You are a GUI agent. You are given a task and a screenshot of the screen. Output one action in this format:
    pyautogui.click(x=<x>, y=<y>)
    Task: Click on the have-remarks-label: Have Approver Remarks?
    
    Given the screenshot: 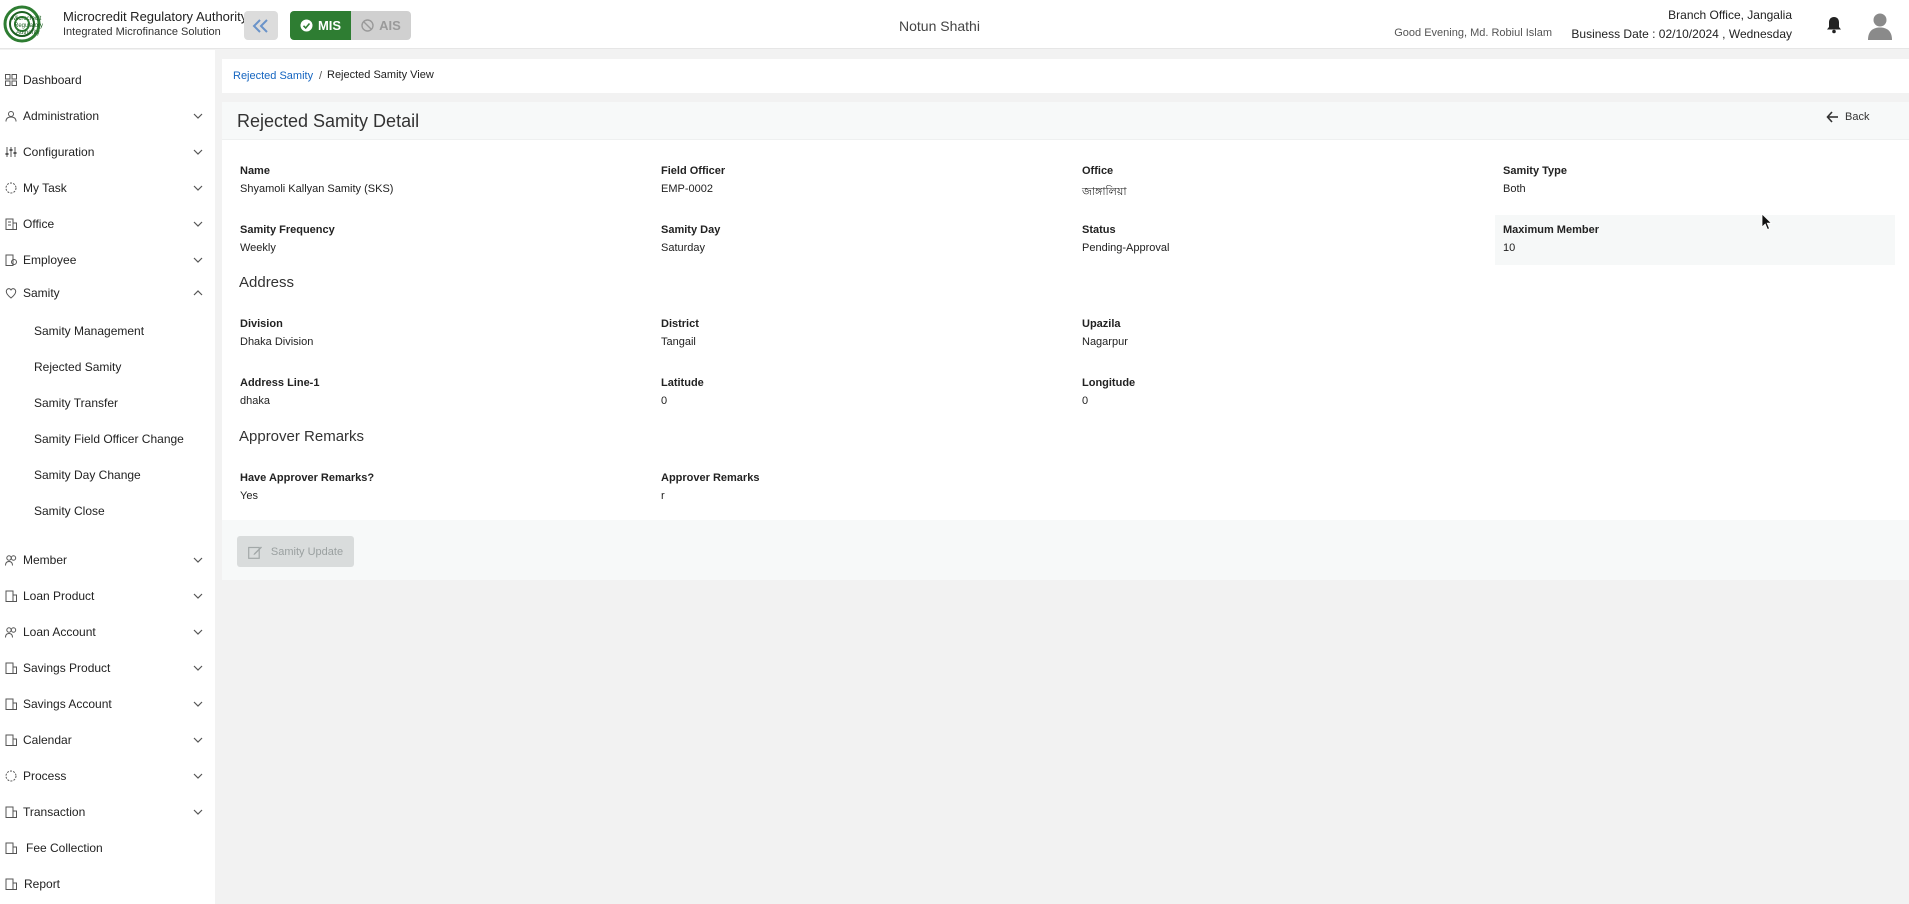 What is the action you would take?
    pyautogui.click(x=307, y=478)
    